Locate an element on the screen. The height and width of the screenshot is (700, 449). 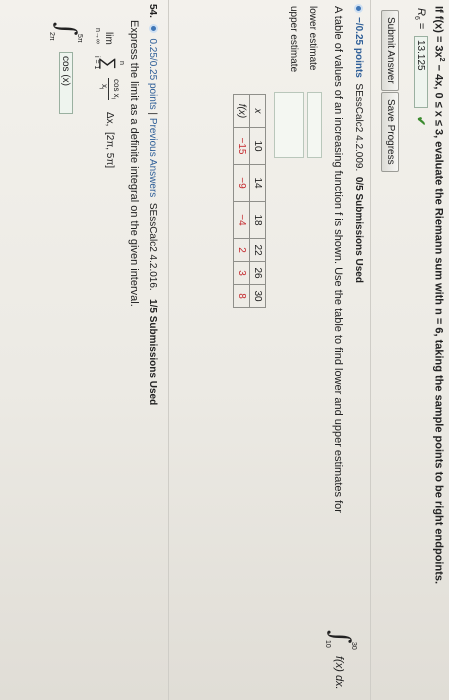
previous-answers-link: Previous Answers is located at coordinates (152, 157).